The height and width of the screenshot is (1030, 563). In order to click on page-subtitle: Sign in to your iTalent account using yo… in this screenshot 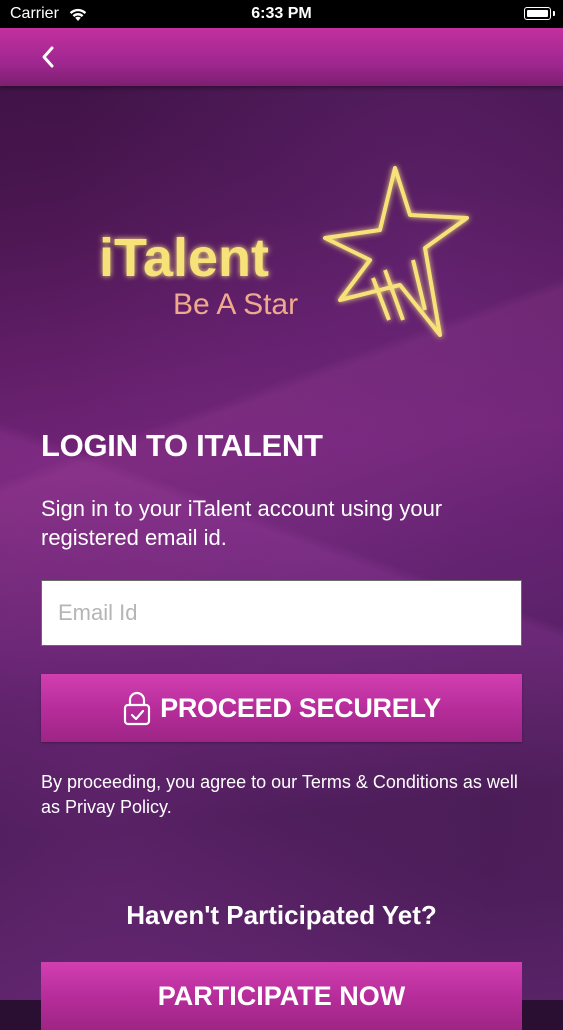, I will do `click(242, 523)`.